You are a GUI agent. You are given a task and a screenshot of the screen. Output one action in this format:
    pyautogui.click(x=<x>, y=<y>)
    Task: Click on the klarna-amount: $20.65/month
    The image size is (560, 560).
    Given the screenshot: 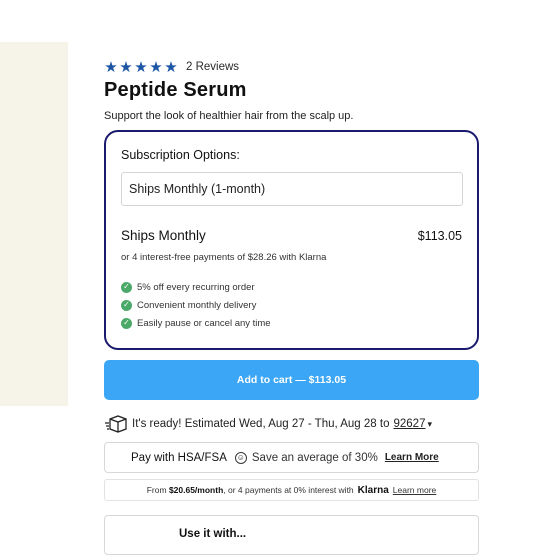 What is the action you would take?
    pyautogui.click(x=196, y=490)
    